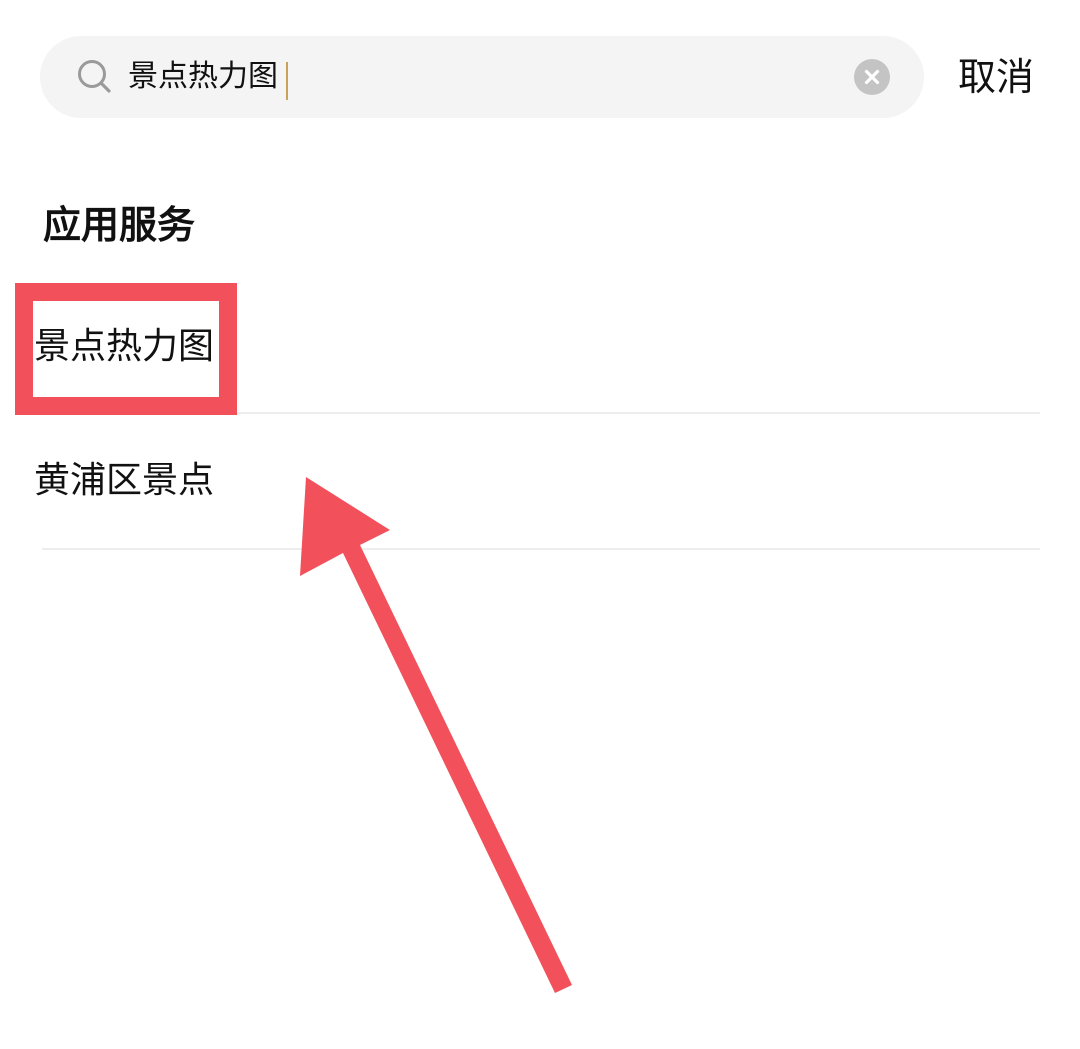 The image size is (1080, 1049). I want to click on section-title: 应用服务, so click(119, 225).